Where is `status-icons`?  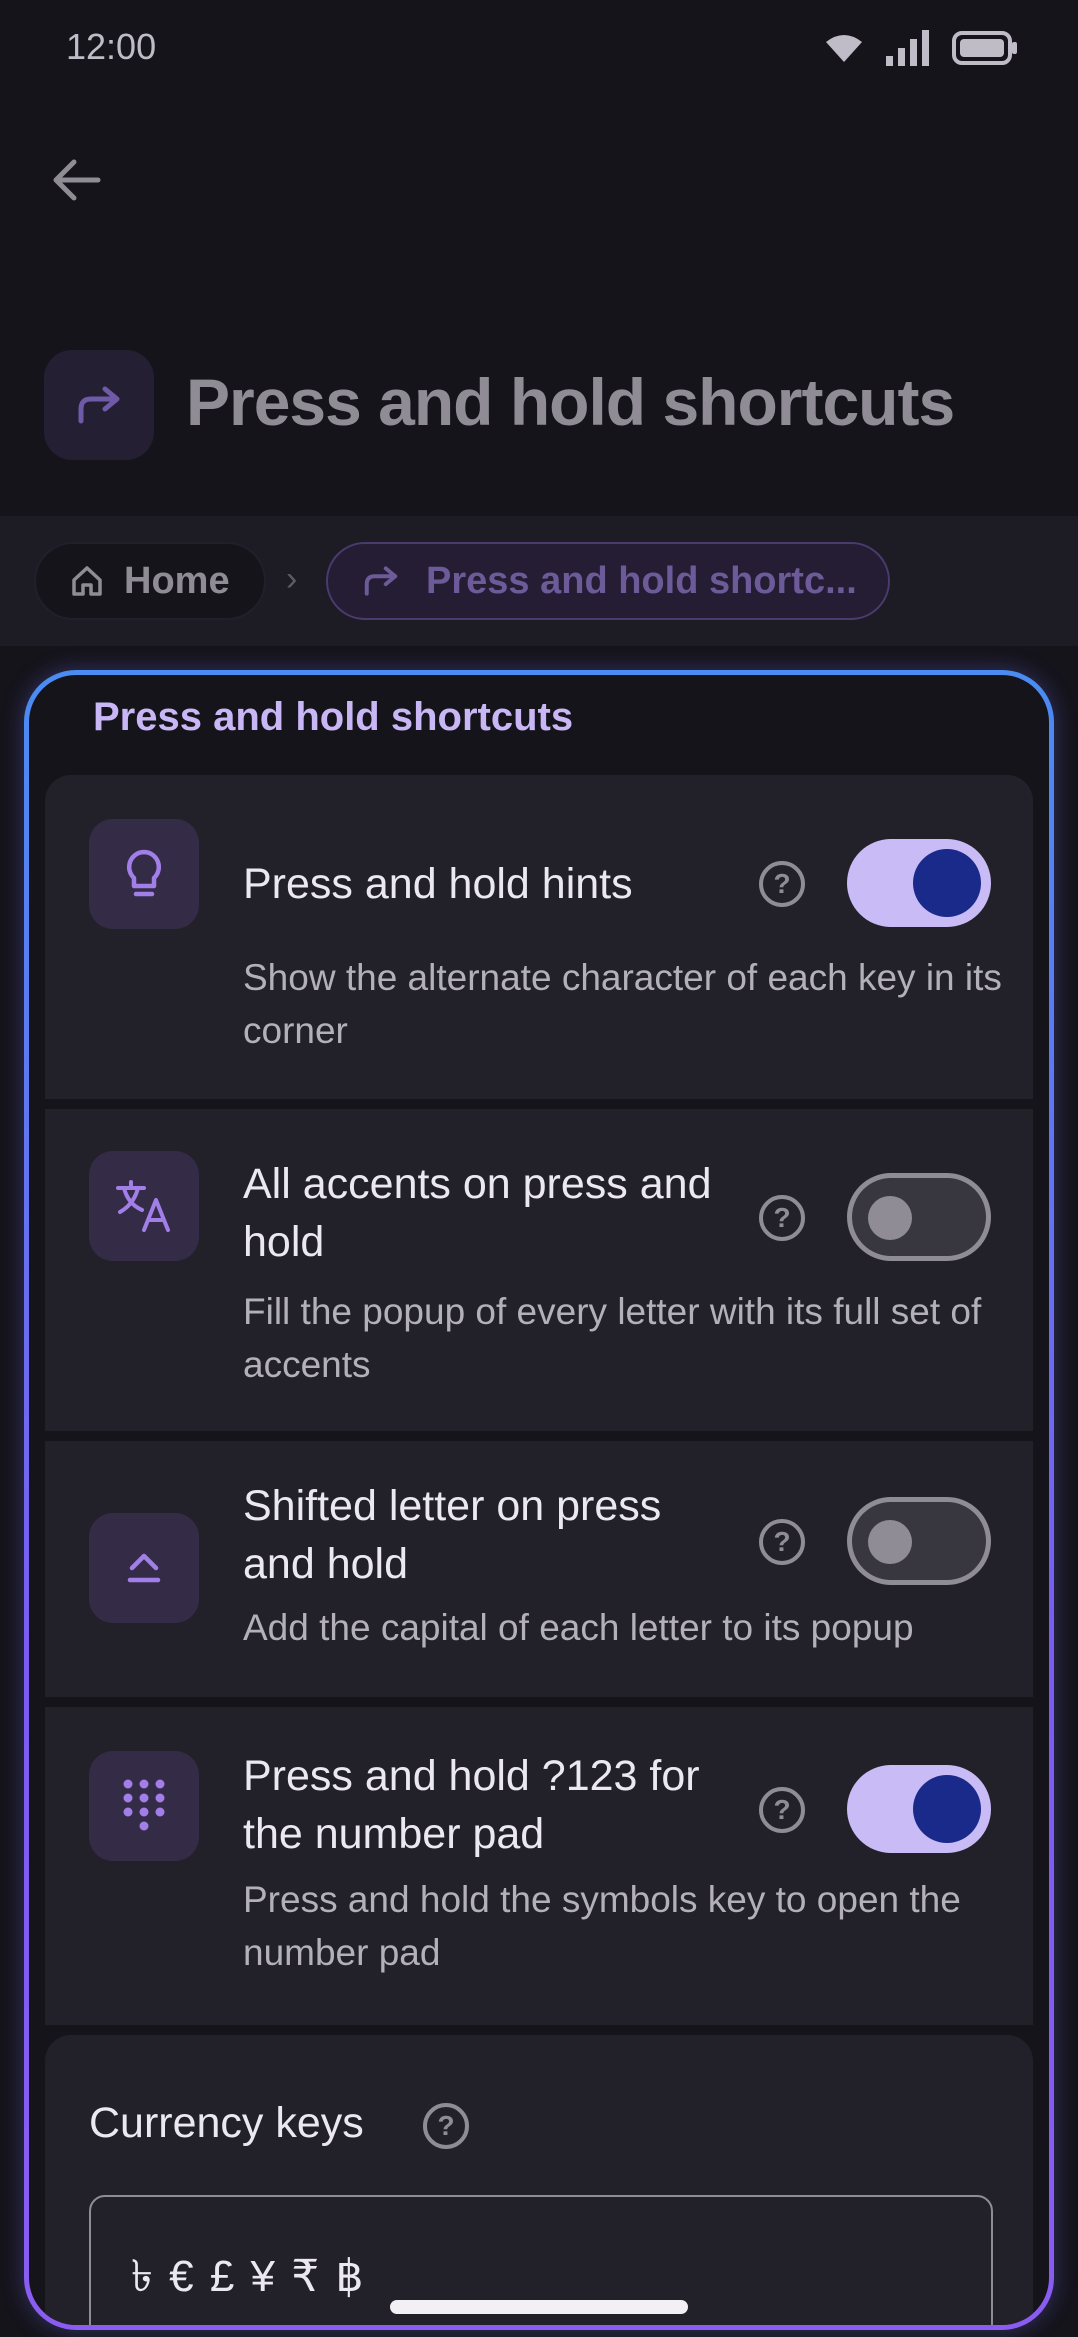
status-icons is located at coordinates (921, 48).